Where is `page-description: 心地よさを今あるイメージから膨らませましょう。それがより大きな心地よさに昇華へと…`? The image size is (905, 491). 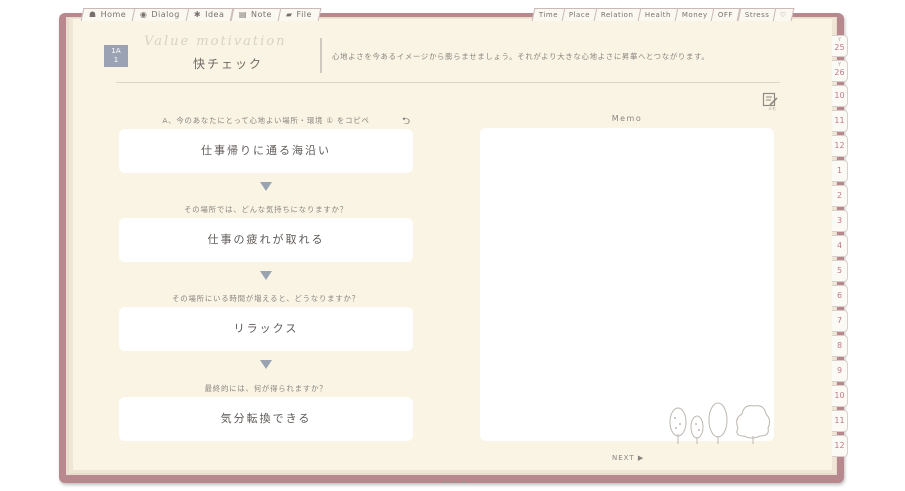
page-description: 心地よさを今あるイメージから膨らませましょう。それがより大きな心地よさに昇華へと… is located at coordinates (521, 56).